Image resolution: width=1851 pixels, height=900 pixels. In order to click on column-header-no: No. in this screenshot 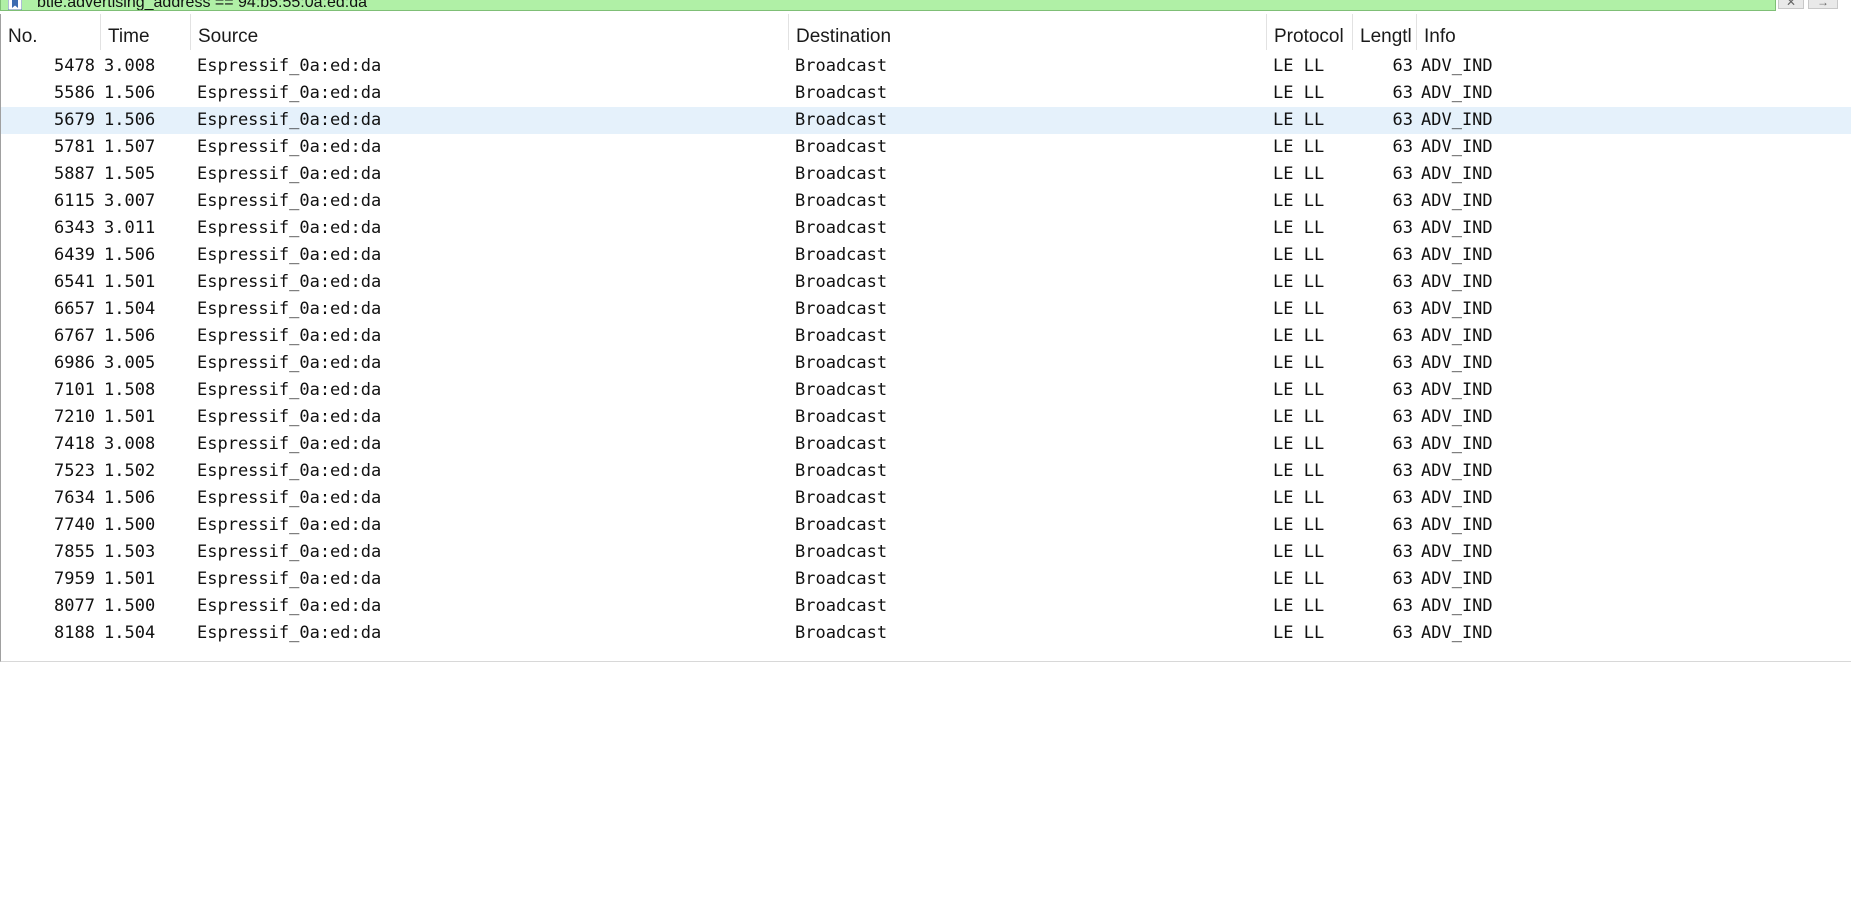, I will do `click(51, 32)`.